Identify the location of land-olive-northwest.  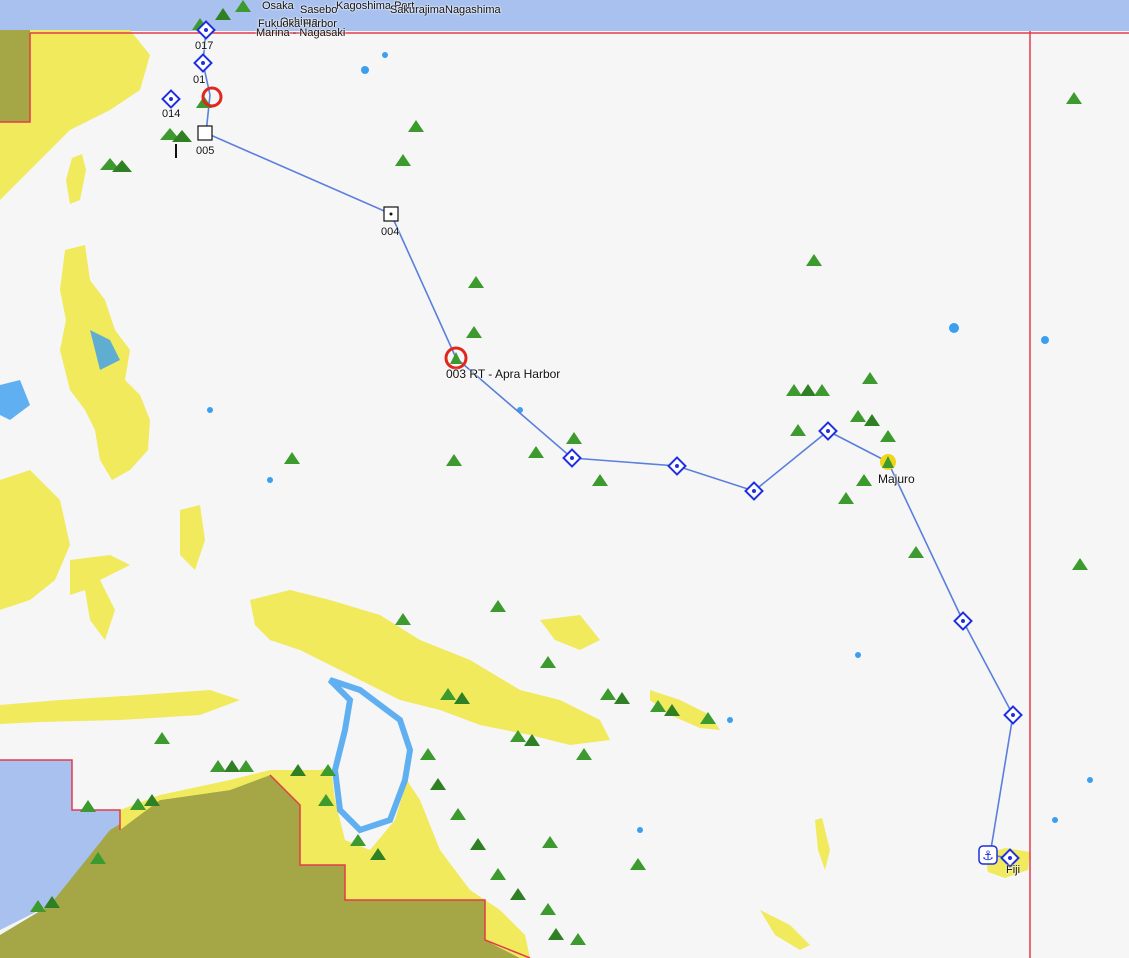
(15, 76).